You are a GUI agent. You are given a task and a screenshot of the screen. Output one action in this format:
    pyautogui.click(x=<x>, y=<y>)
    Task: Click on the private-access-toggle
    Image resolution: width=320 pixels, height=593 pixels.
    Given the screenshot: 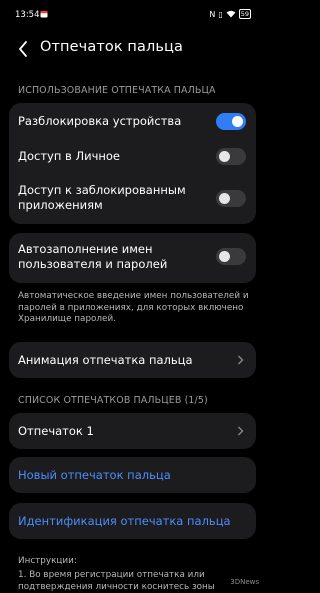 What is the action you would take?
    pyautogui.click(x=231, y=156)
    